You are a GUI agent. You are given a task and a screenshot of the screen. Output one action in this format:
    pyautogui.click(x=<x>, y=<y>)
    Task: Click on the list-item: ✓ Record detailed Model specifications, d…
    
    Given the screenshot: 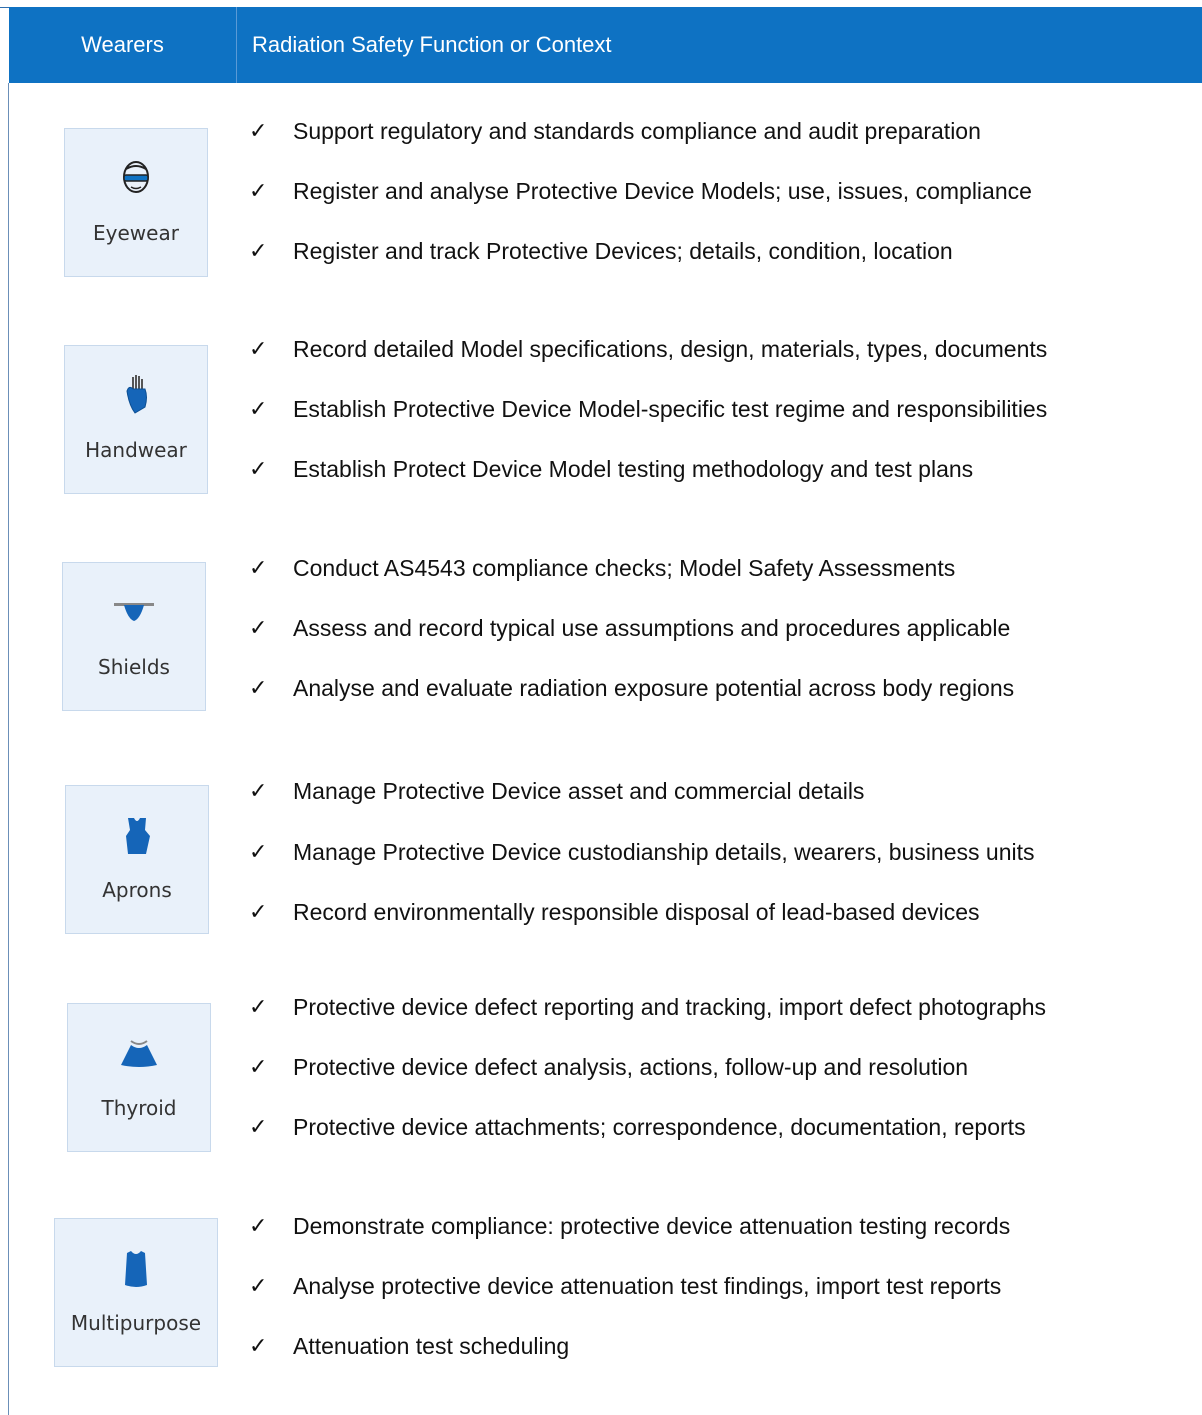 What is the action you would take?
    pyautogui.click(x=648, y=349)
    